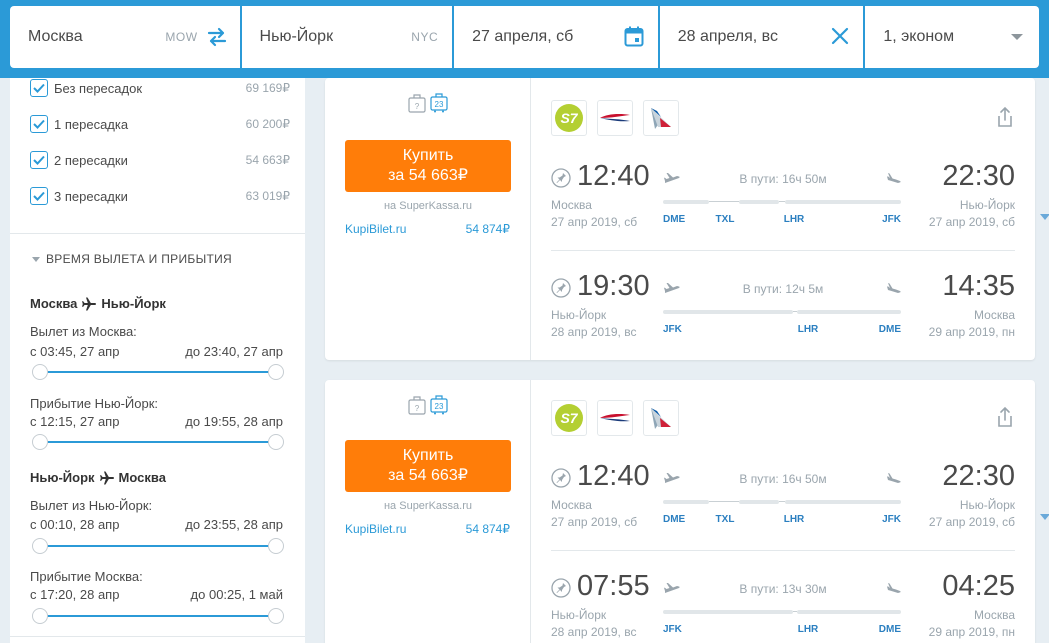 The width and height of the screenshot is (1049, 643). Describe the element at coordinates (160, 160) in the screenshot. I see `stop-filter-2: 2 пересадки 54 663₽` at that location.